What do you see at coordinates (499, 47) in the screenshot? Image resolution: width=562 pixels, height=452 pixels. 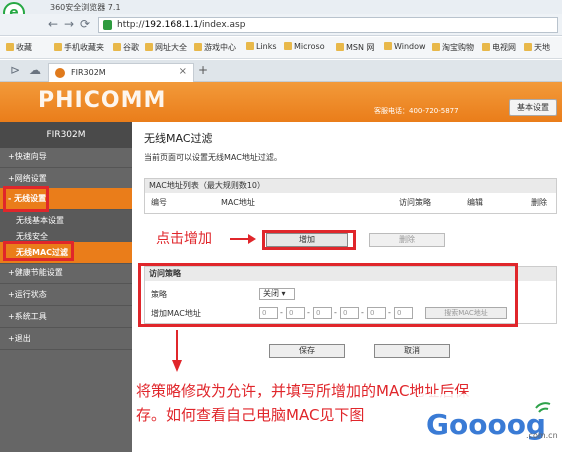 I see `bookmark-item: 电视网` at bounding box center [499, 47].